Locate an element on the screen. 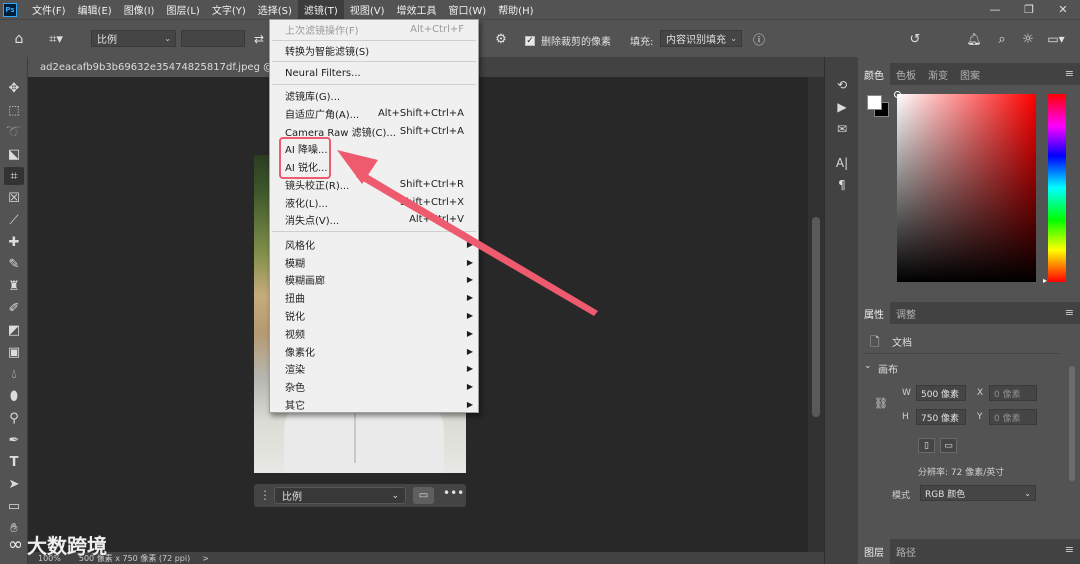  watermark-text: 大数跨境 is located at coordinates (67, 546).